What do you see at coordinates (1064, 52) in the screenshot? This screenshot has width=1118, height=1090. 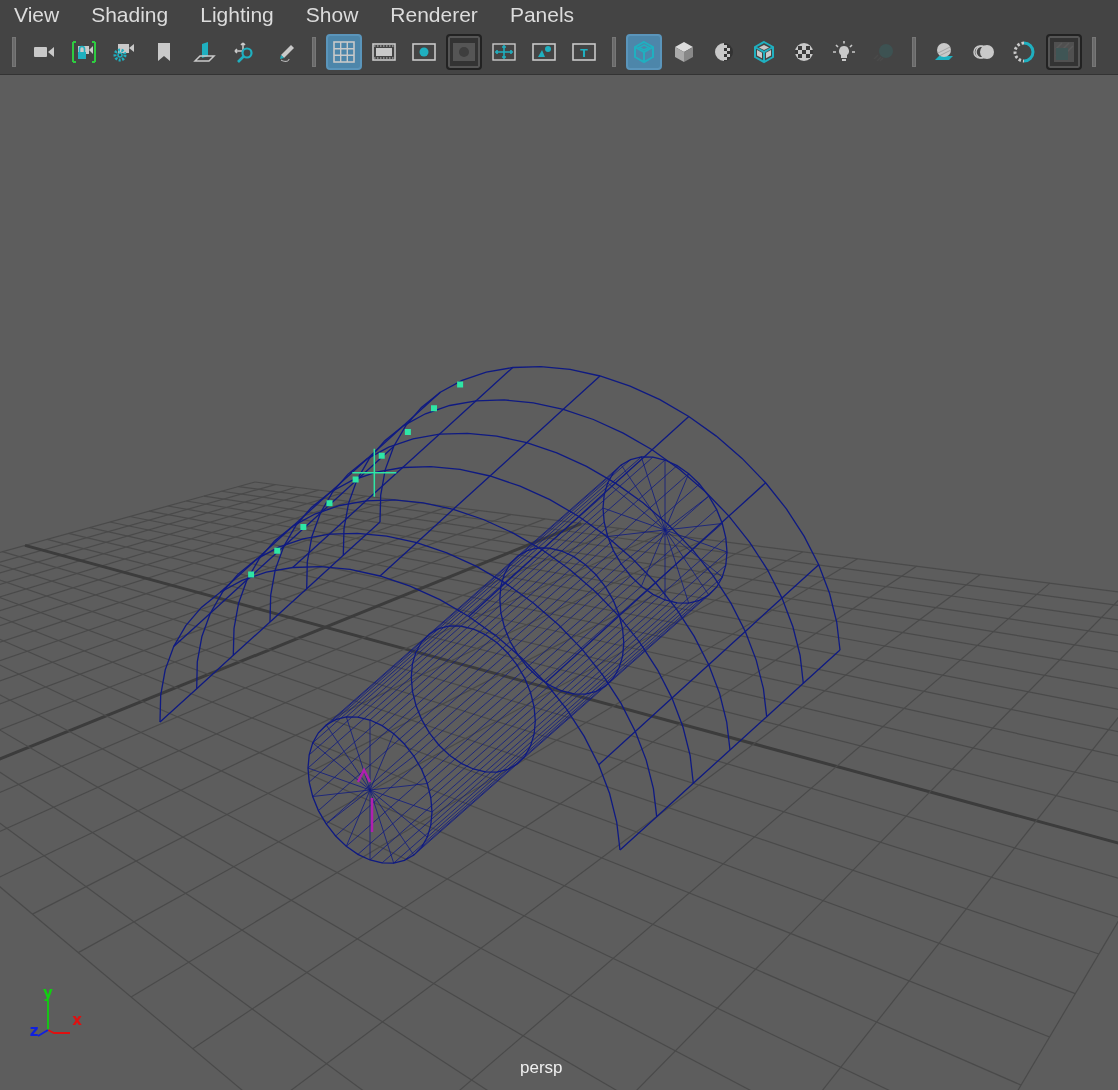 I see `dark-square-icon` at bounding box center [1064, 52].